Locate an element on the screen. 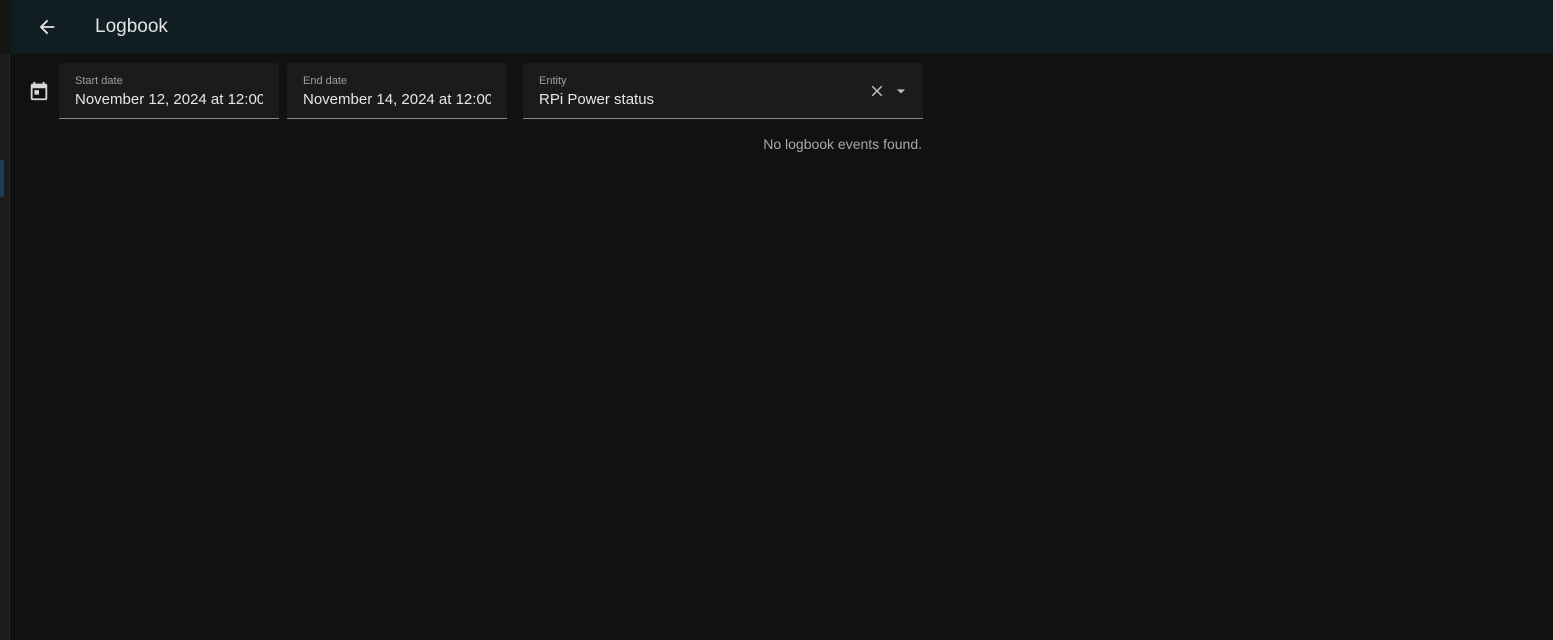  back-button is located at coordinates (47, 27).